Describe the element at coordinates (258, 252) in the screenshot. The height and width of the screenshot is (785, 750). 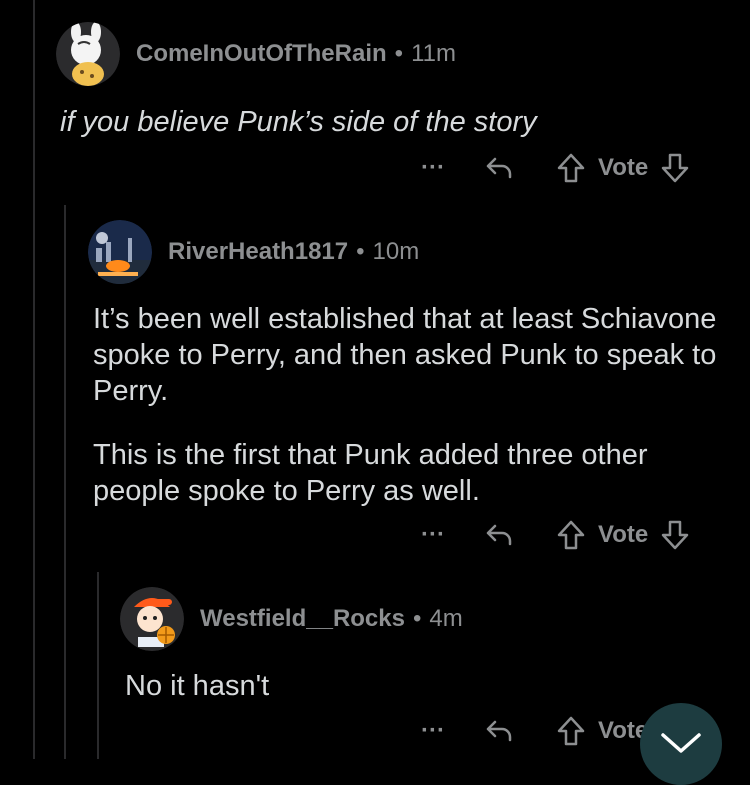
I see `username: RiverHeath1817` at that location.